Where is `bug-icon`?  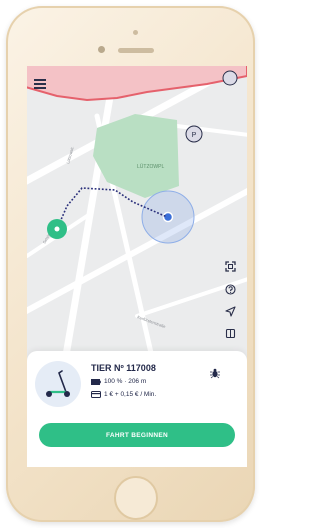
bug-icon is located at coordinates (215, 372).